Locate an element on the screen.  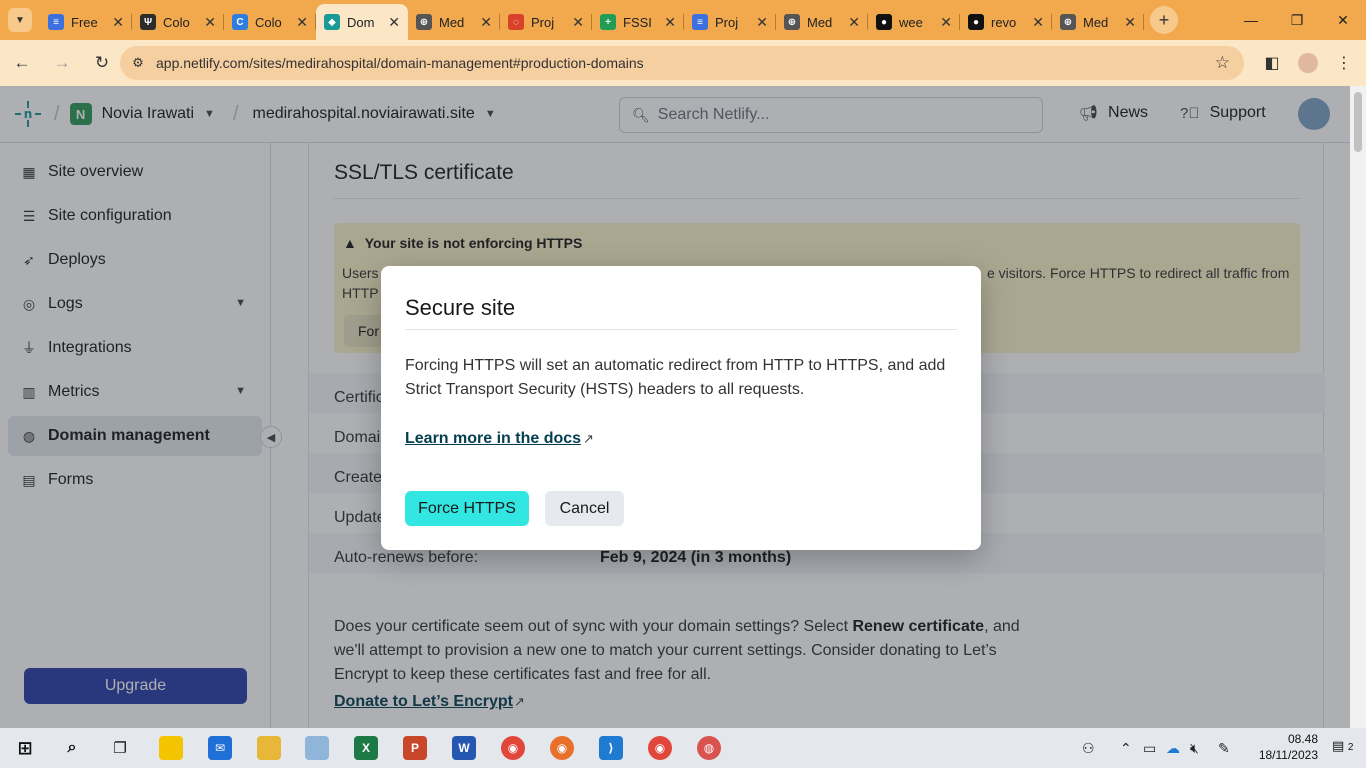
pen-icon: ✎ is located at coordinates (1224, 748).